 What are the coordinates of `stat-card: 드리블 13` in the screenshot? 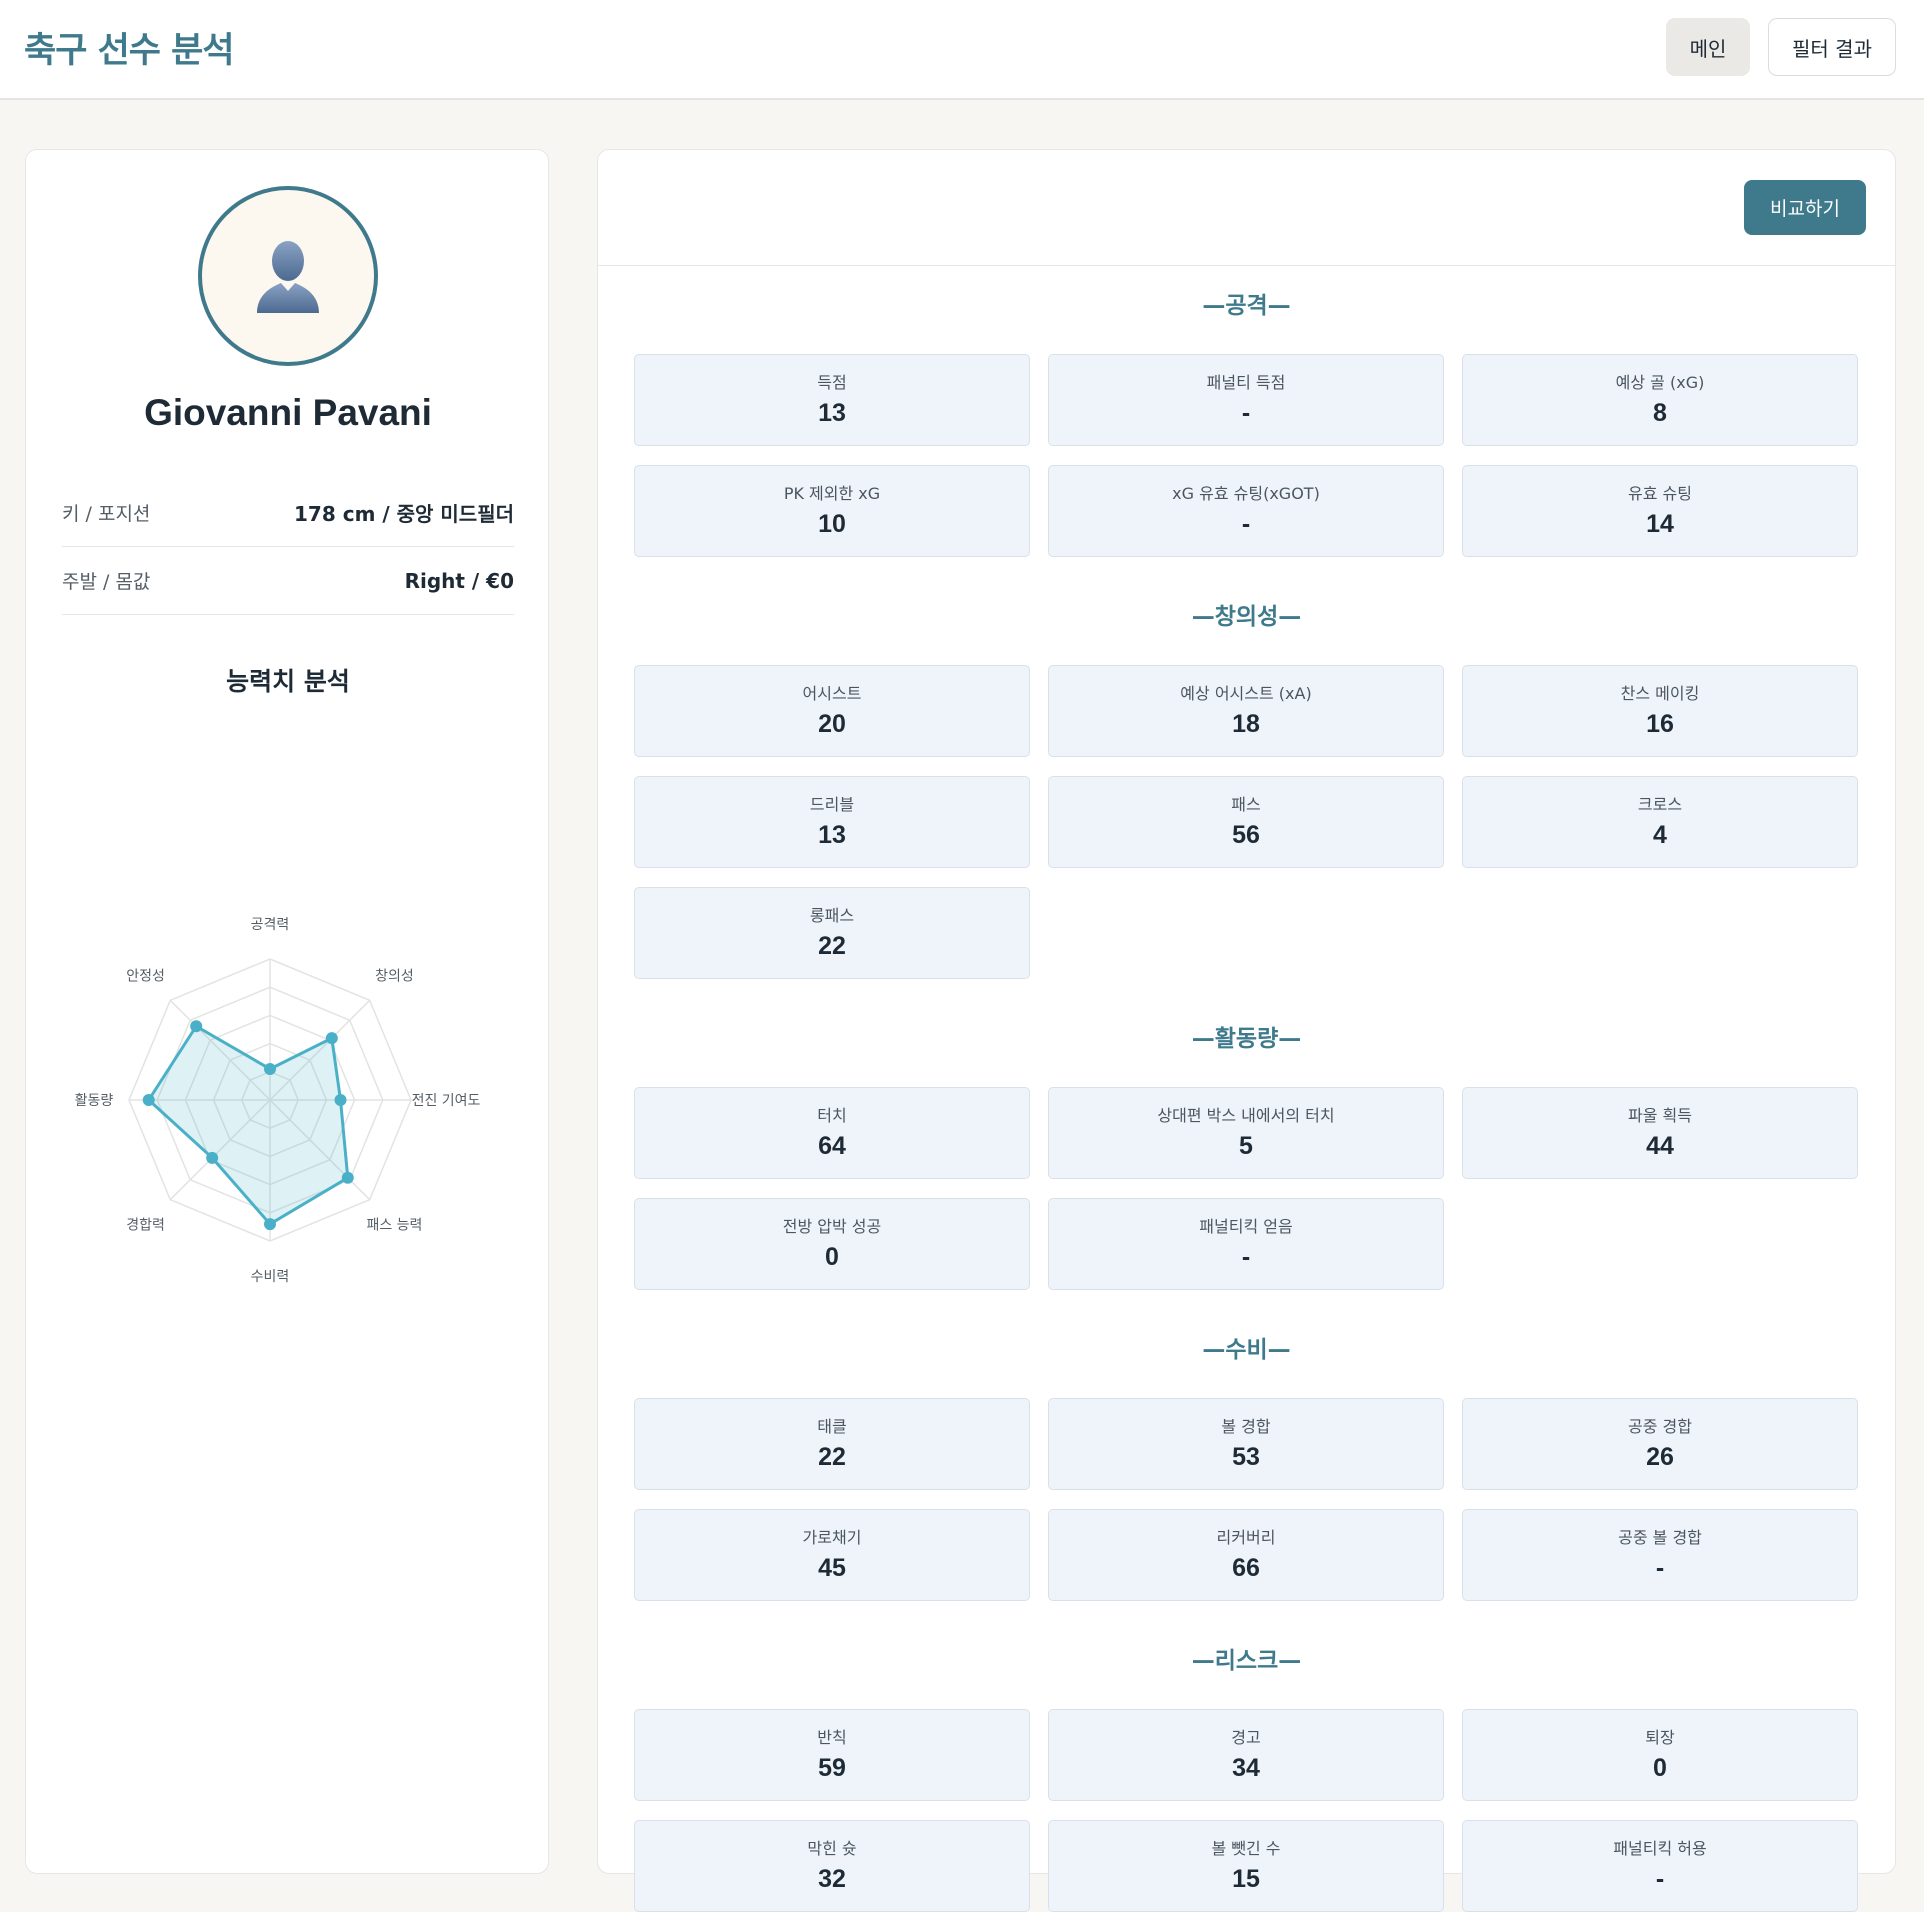 It's located at (832, 822).